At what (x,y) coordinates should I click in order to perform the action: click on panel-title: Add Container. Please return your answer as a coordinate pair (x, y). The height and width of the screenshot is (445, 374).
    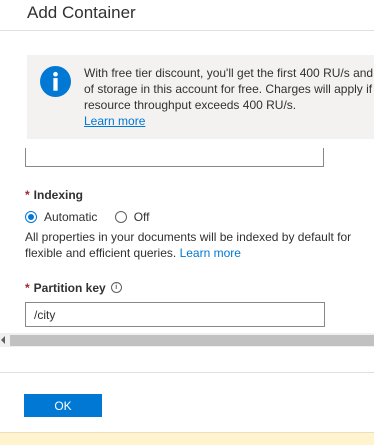
    Looking at the image, I should click on (81, 12).